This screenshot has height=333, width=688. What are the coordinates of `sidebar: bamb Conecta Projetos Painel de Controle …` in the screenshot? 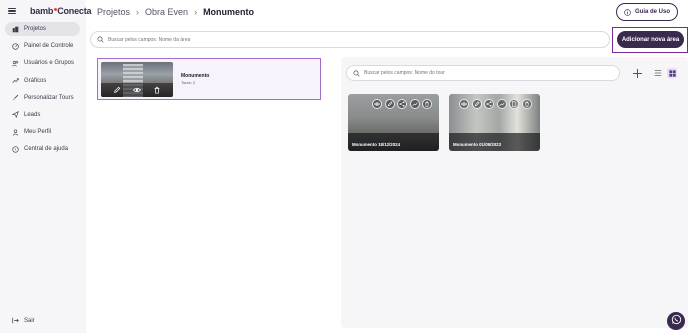 It's located at (46, 166).